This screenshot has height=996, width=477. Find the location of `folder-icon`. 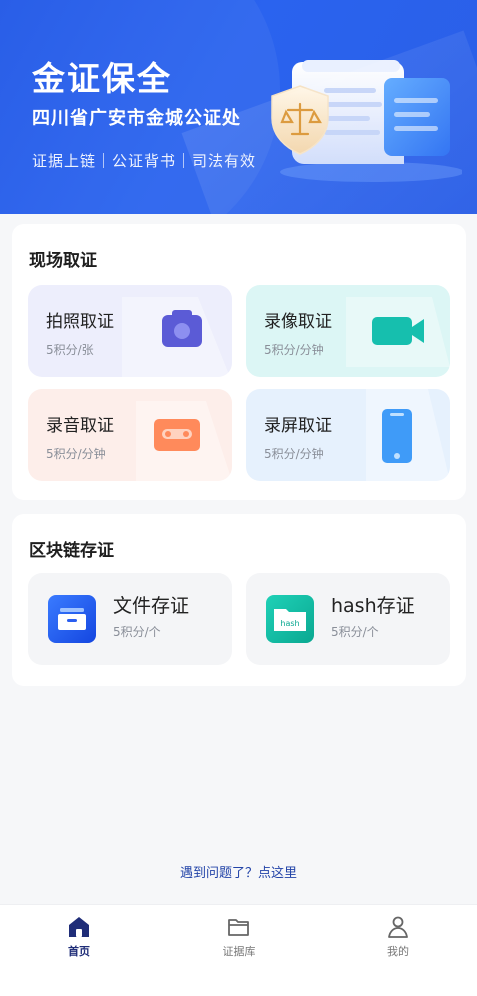

folder-icon is located at coordinates (238, 927).